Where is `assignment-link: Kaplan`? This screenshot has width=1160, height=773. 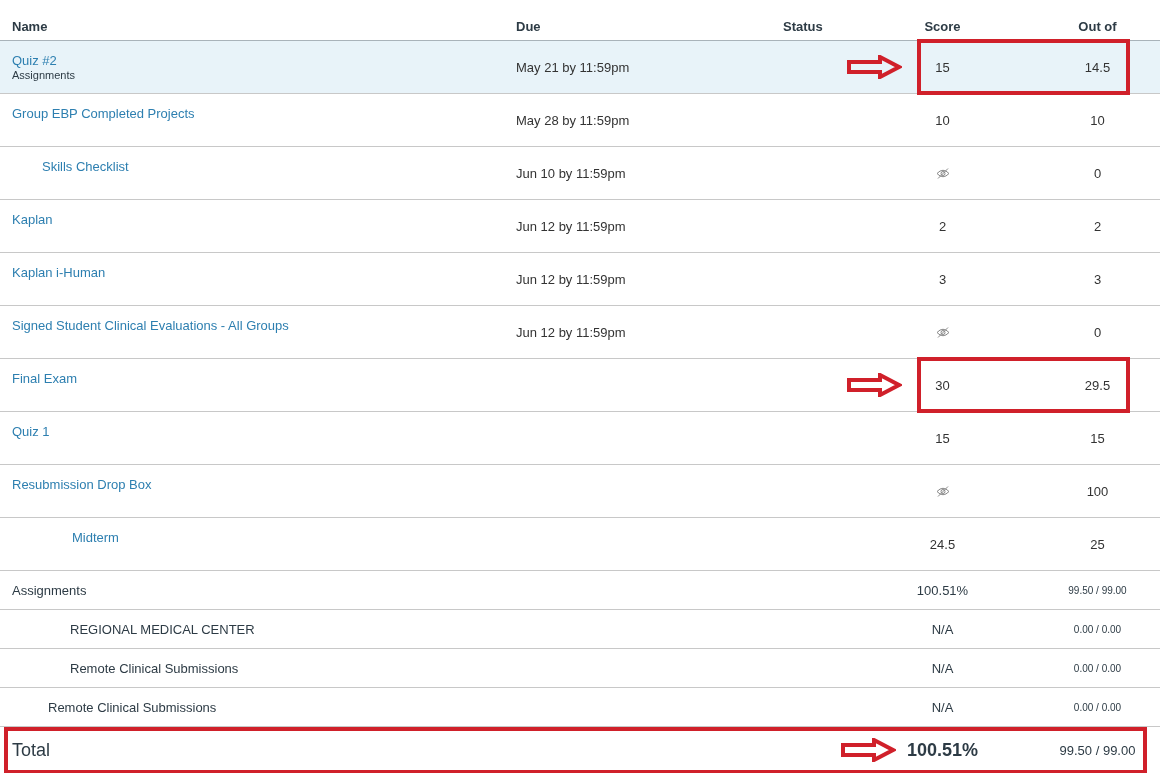
assignment-link: Kaplan is located at coordinates (32, 219).